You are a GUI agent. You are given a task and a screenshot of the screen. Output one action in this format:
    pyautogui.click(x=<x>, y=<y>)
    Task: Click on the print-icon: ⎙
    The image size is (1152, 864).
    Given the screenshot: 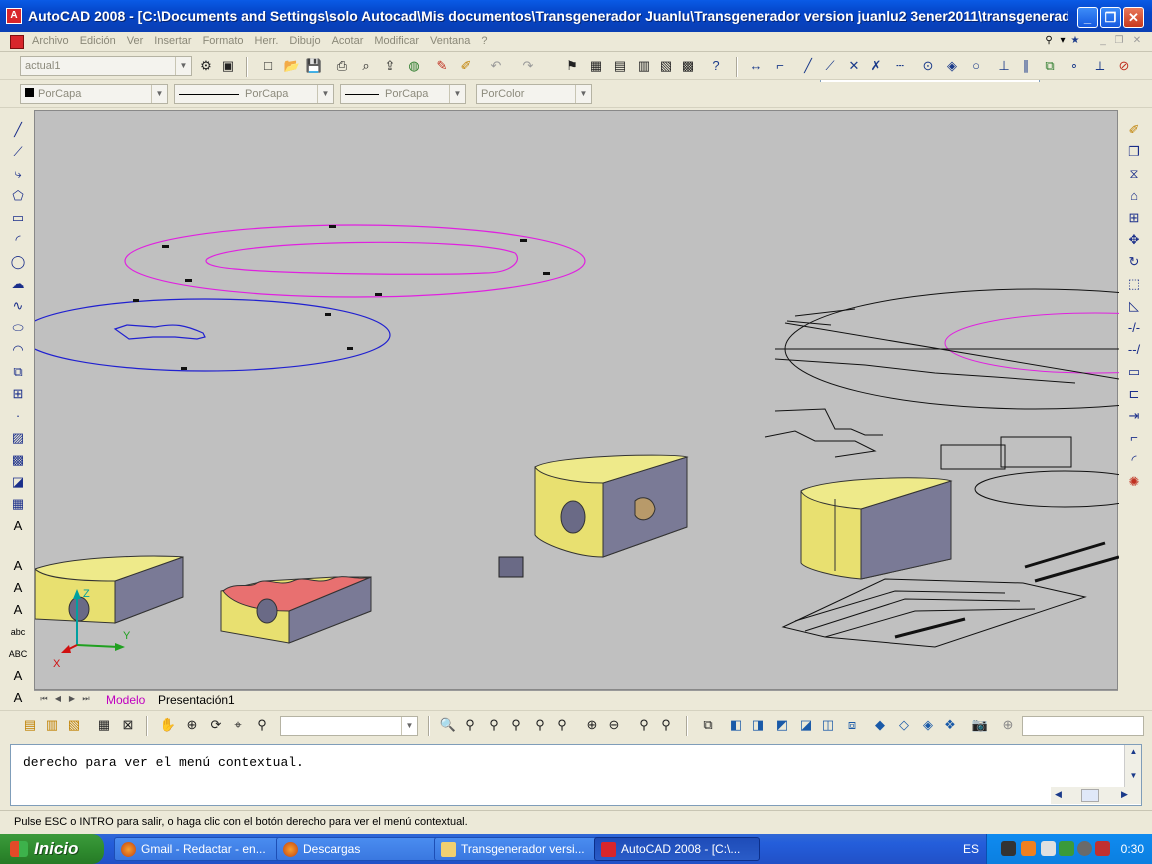 What is the action you would take?
    pyautogui.click(x=342, y=66)
    